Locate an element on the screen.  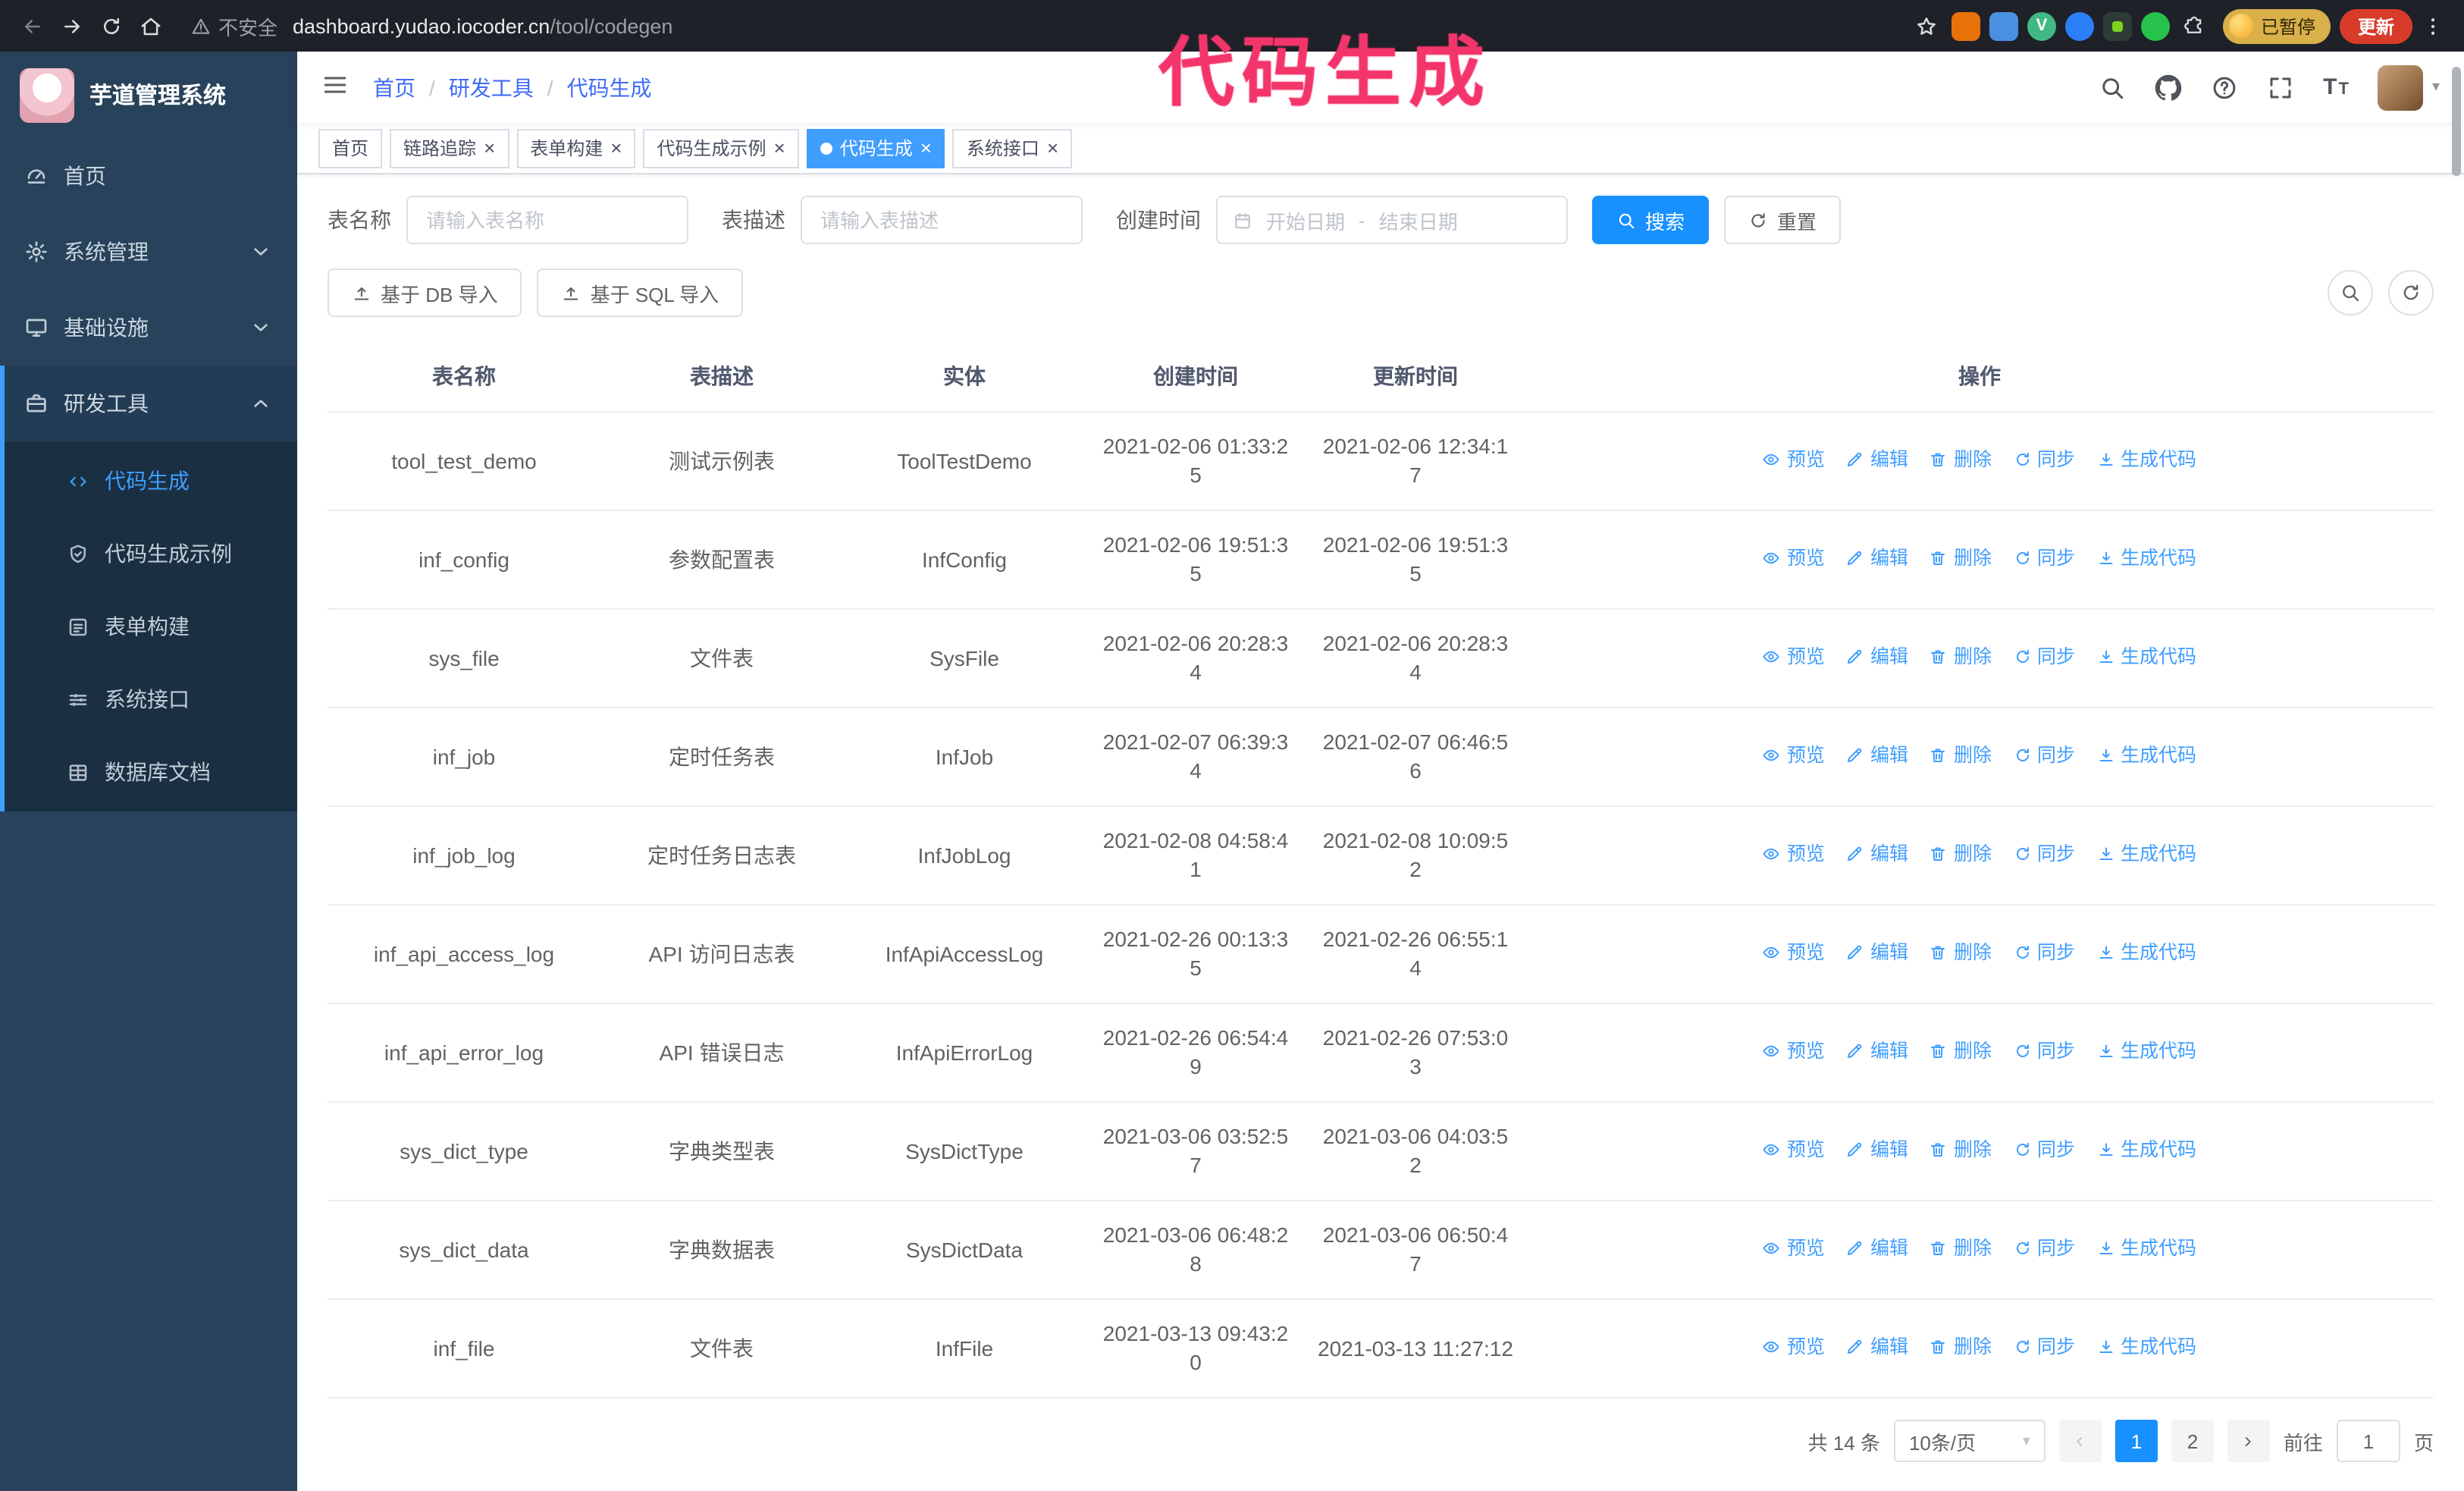
hamburger-icon is located at coordinates (335, 87).